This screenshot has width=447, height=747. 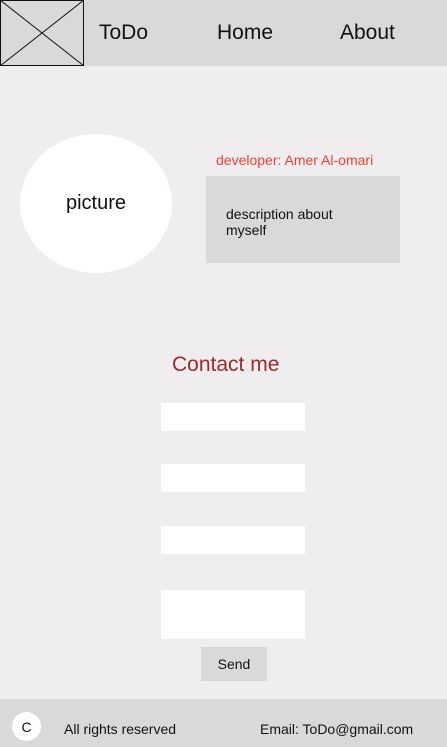 What do you see at coordinates (123, 33) in the screenshot?
I see `nav-brand-todo: ToDo` at bounding box center [123, 33].